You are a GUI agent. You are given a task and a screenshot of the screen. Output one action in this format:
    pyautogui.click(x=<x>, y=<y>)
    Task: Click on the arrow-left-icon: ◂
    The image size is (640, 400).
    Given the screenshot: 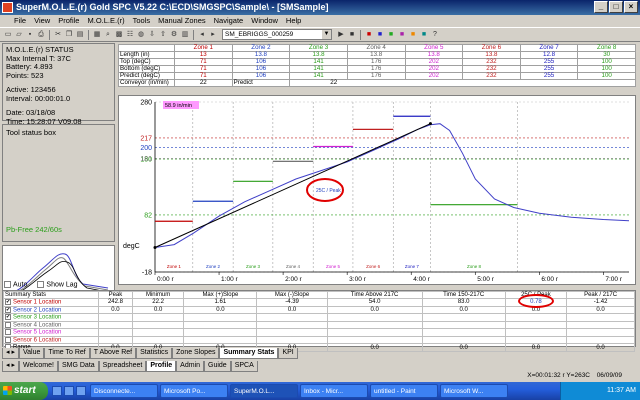 What is the action you would take?
    pyautogui.click(x=202, y=35)
    